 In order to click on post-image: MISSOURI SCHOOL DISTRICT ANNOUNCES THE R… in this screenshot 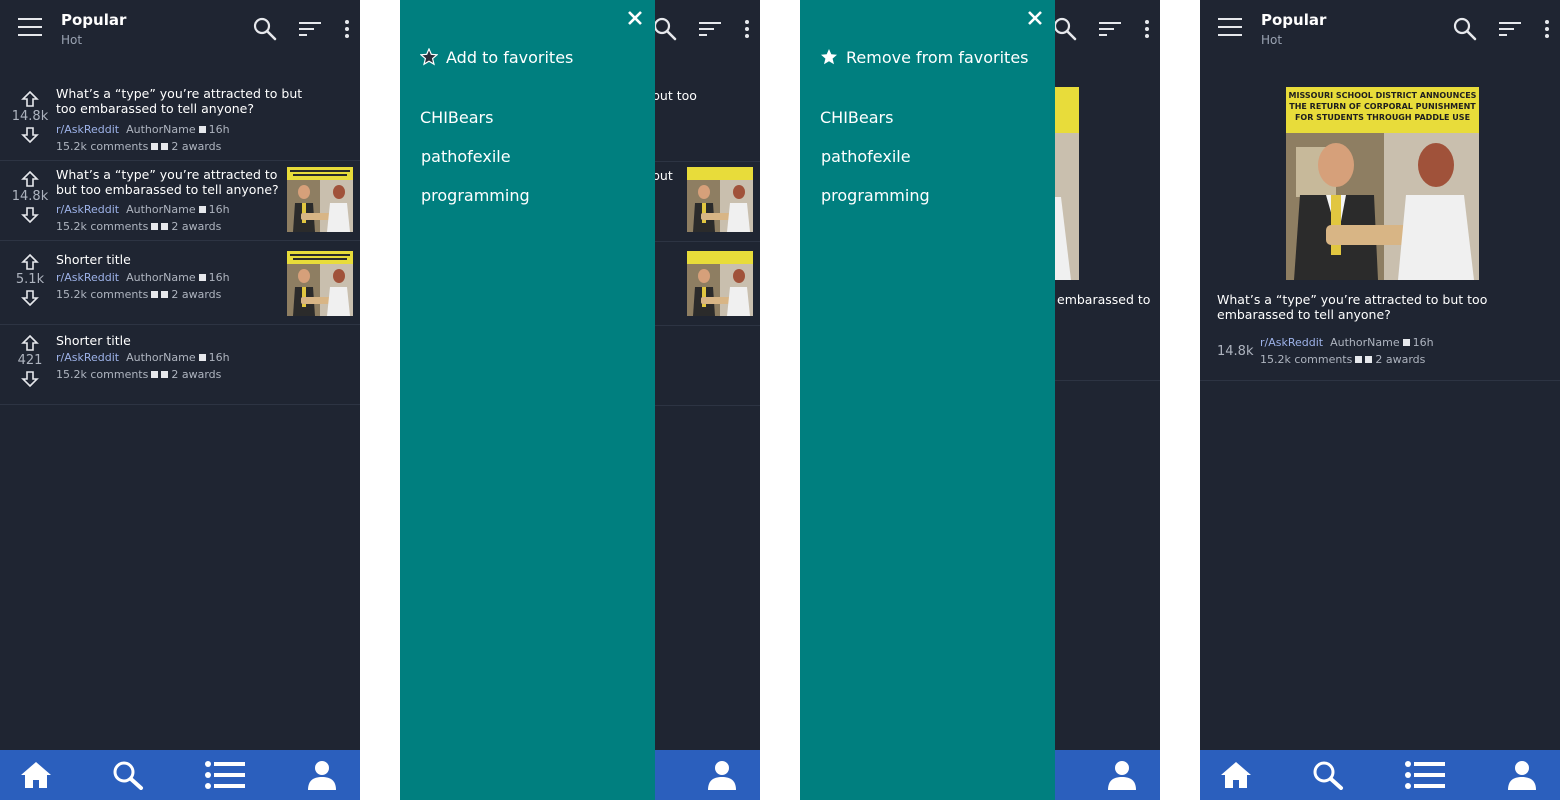, I will do `click(1382, 183)`.